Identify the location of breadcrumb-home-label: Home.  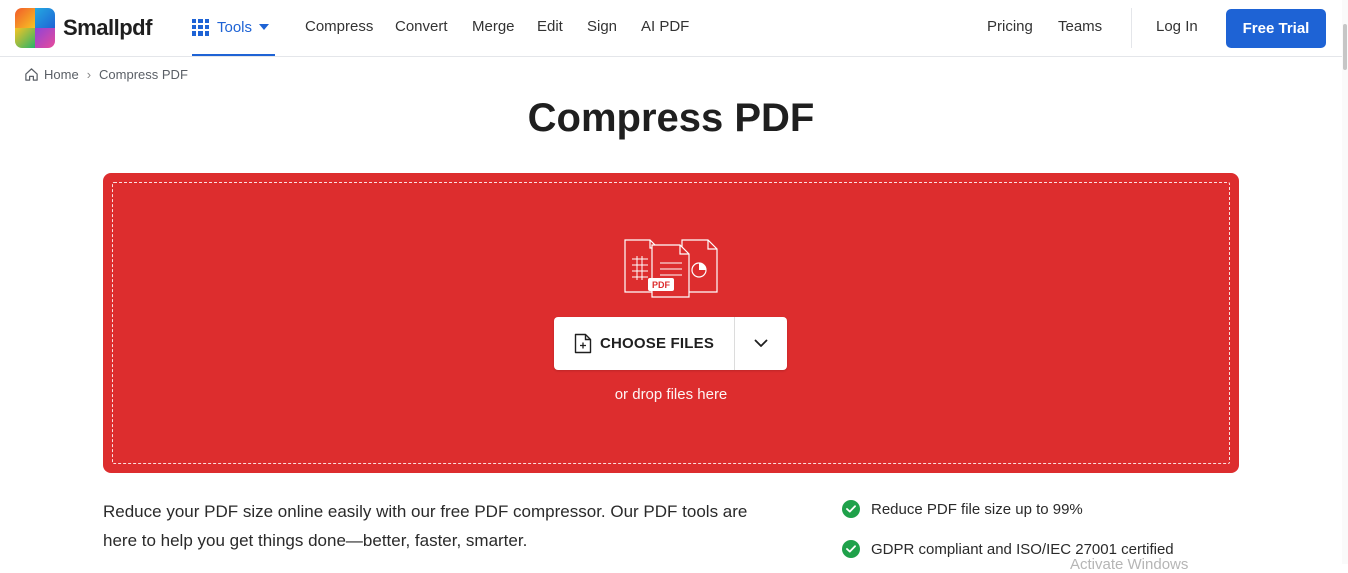
(61, 74).